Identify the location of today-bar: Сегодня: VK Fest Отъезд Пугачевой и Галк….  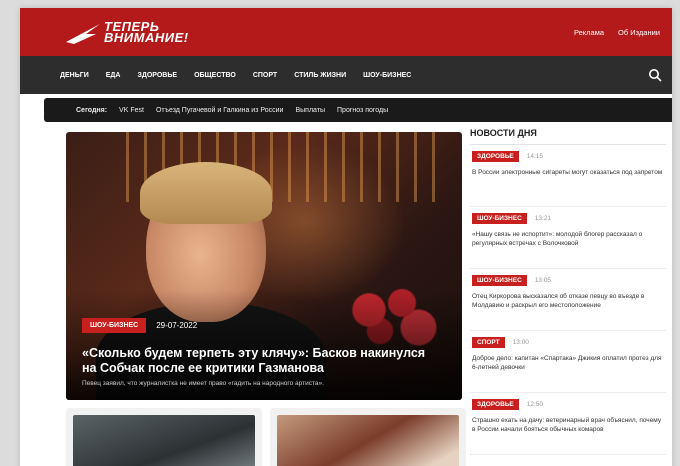
(358, 110).